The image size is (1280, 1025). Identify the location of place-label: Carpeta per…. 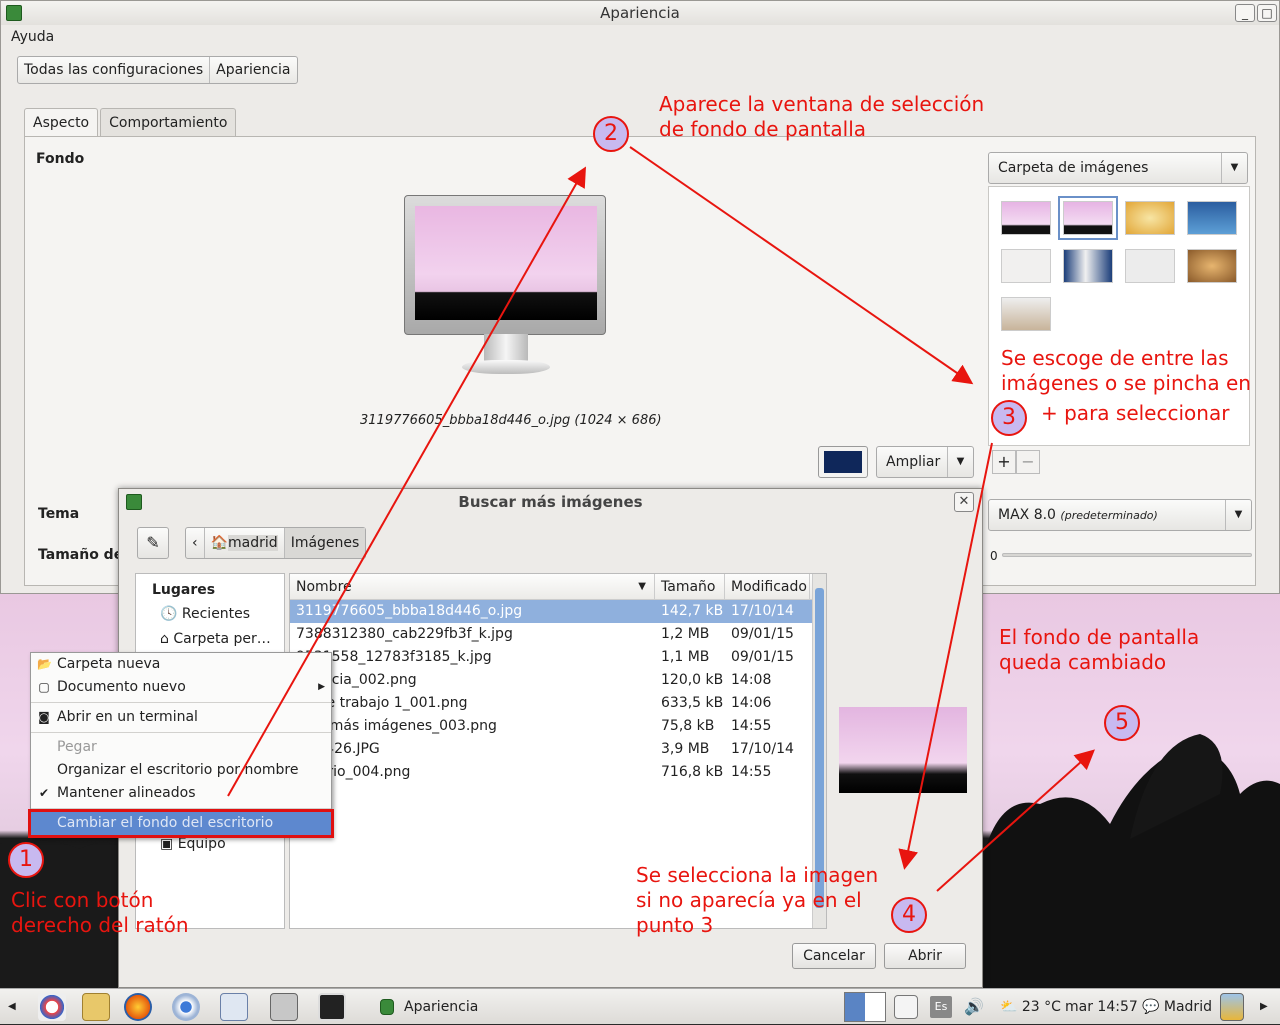
(222, 639).